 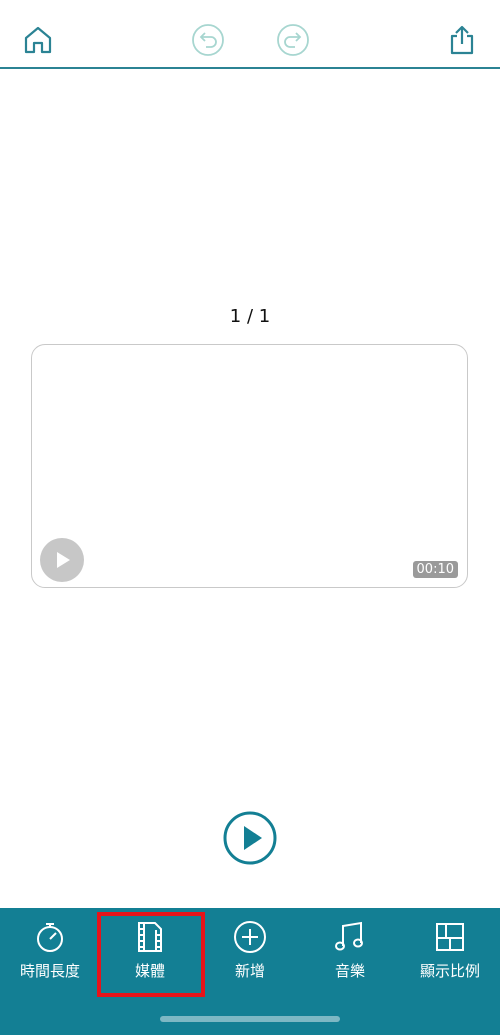 What do you see at coordinates (49, 971) in the screenshot?
I see `tool-duration-label: 時間長度` at bounding box center [49, 971].